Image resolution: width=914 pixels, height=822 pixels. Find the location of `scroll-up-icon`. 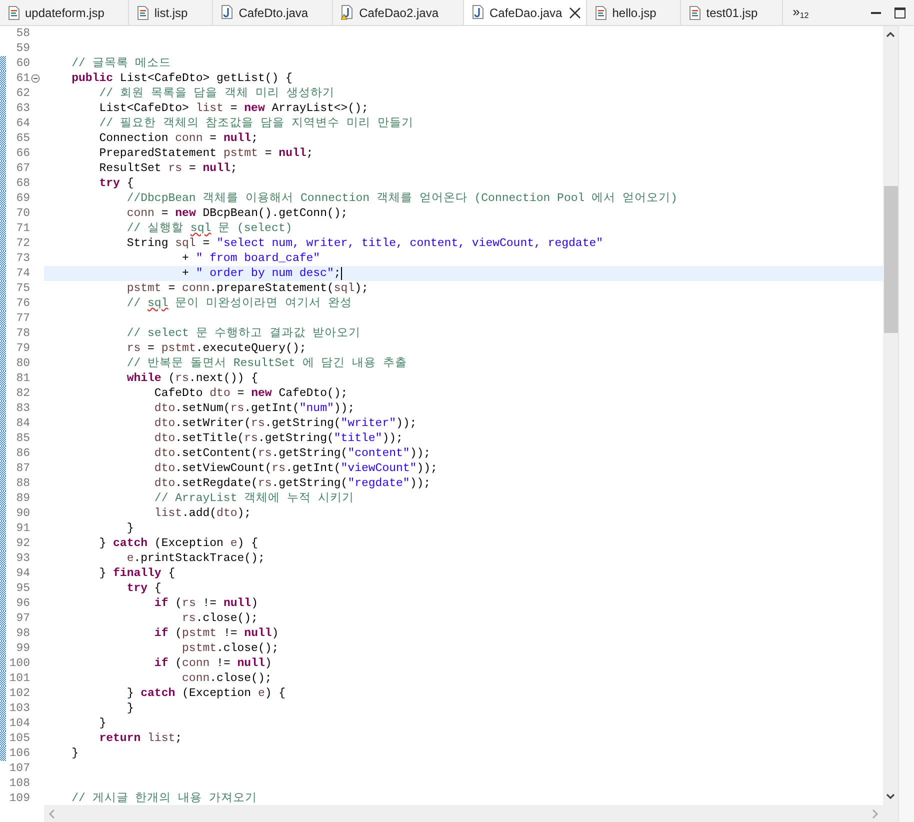

scroll-up-icon is located at coordinates (890, 34).